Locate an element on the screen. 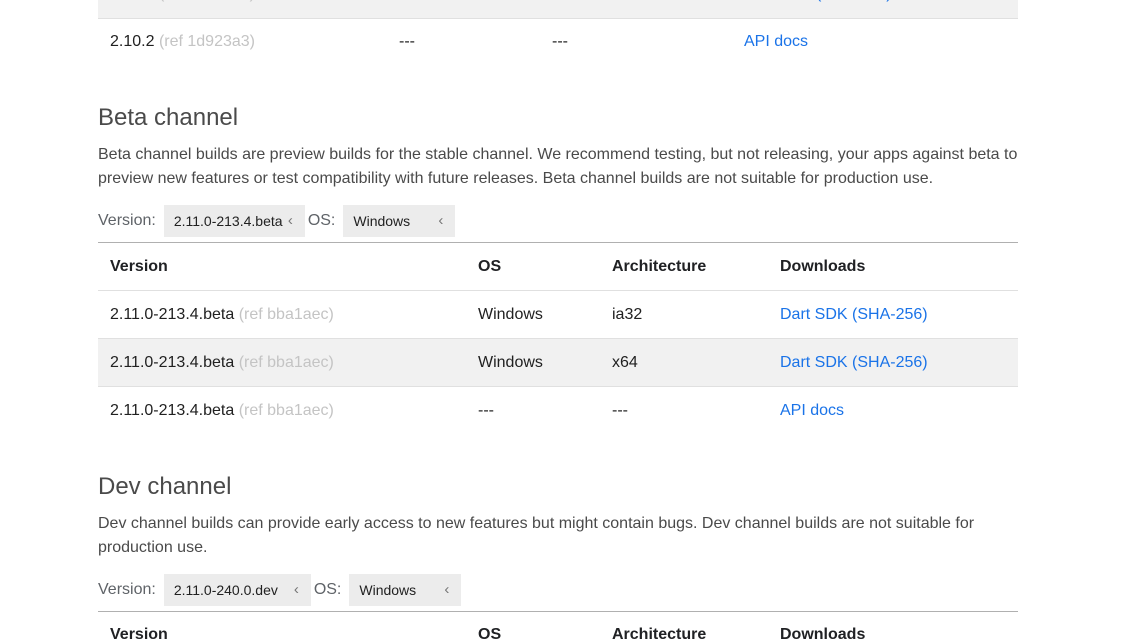 Image resolution: width=1126 pixels, height=641 pixels. dev-os-value: Windows is located at coordinates (388, 589).